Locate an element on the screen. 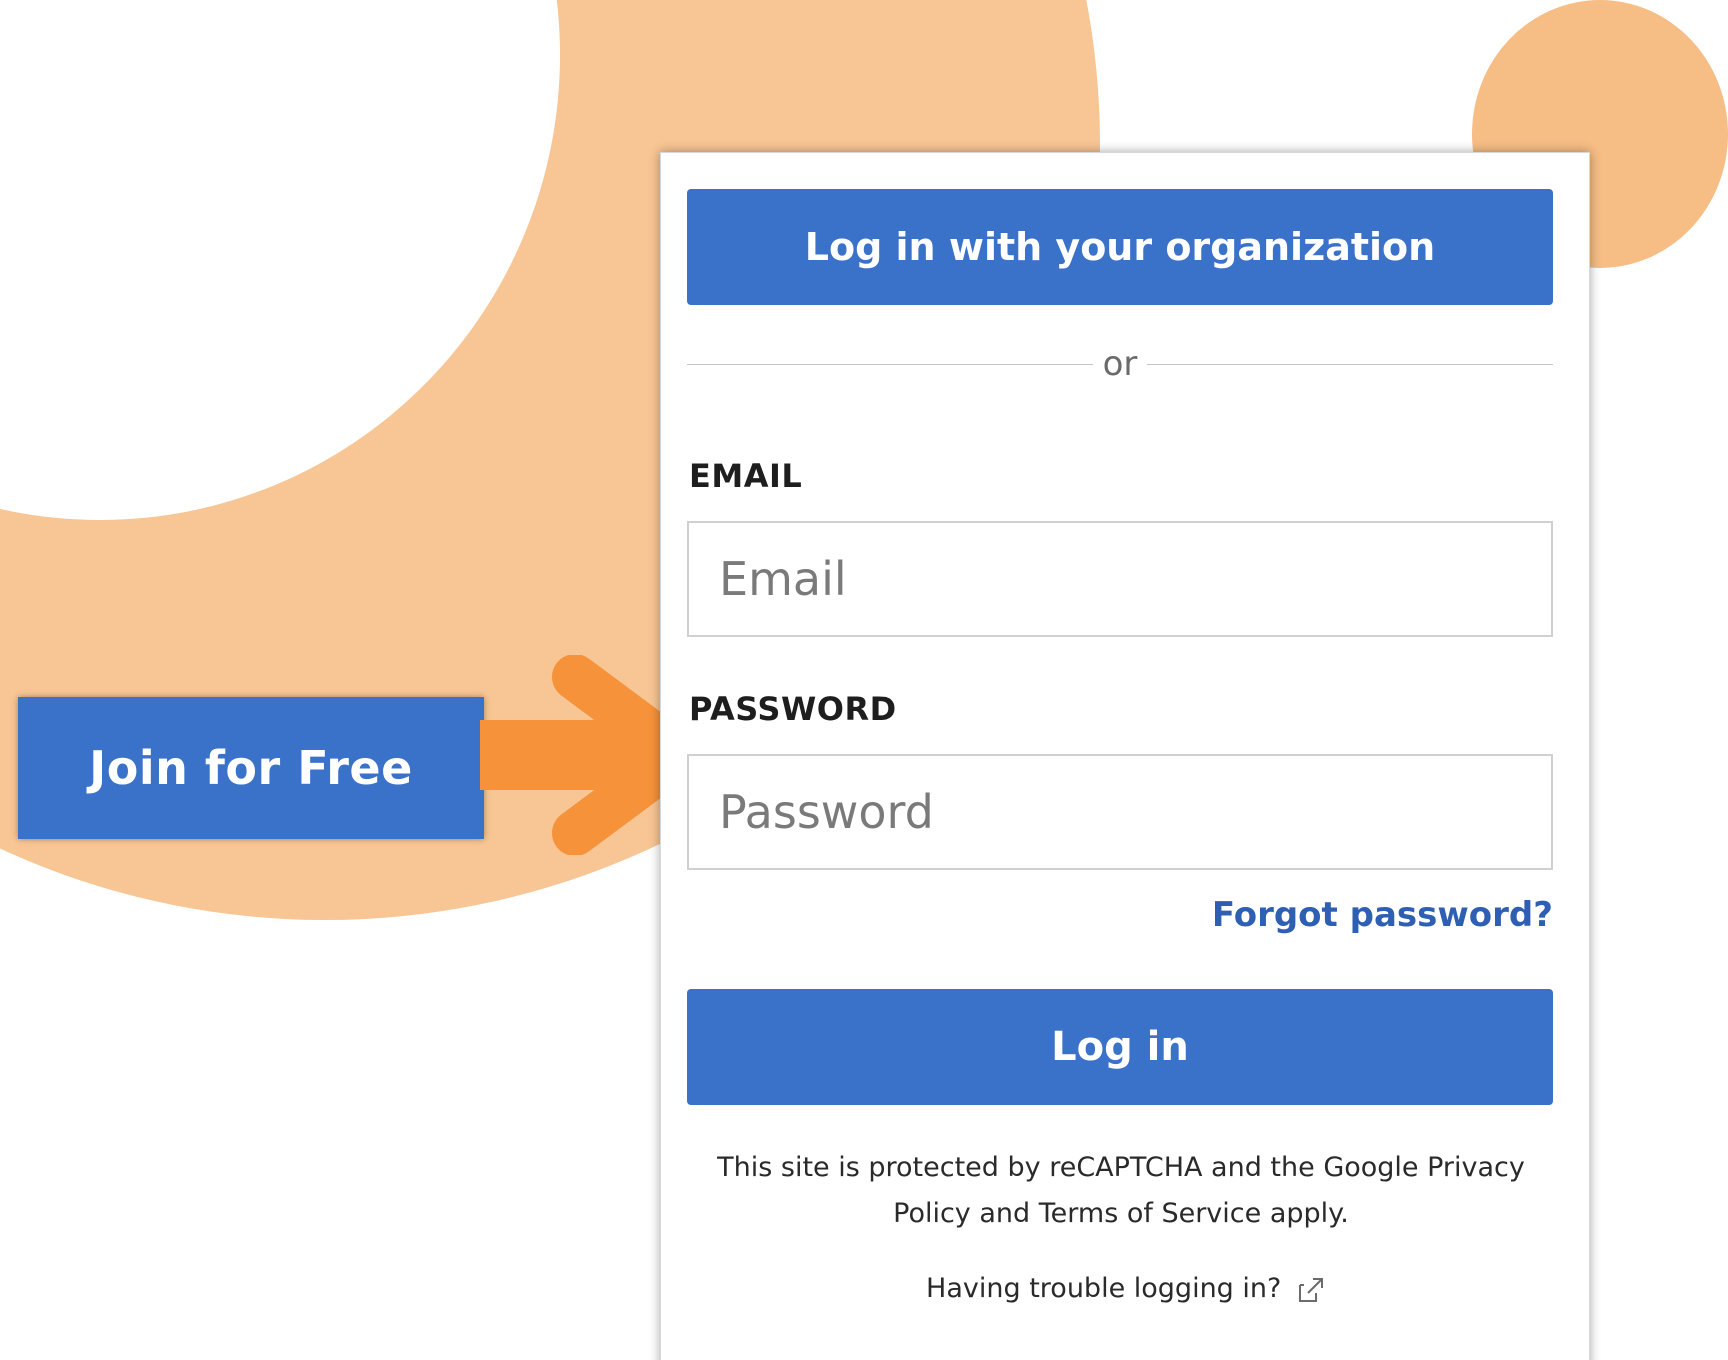 This screenshot has width=1728, height=1360. divider-line-right is located at coordinates (1350, 364).